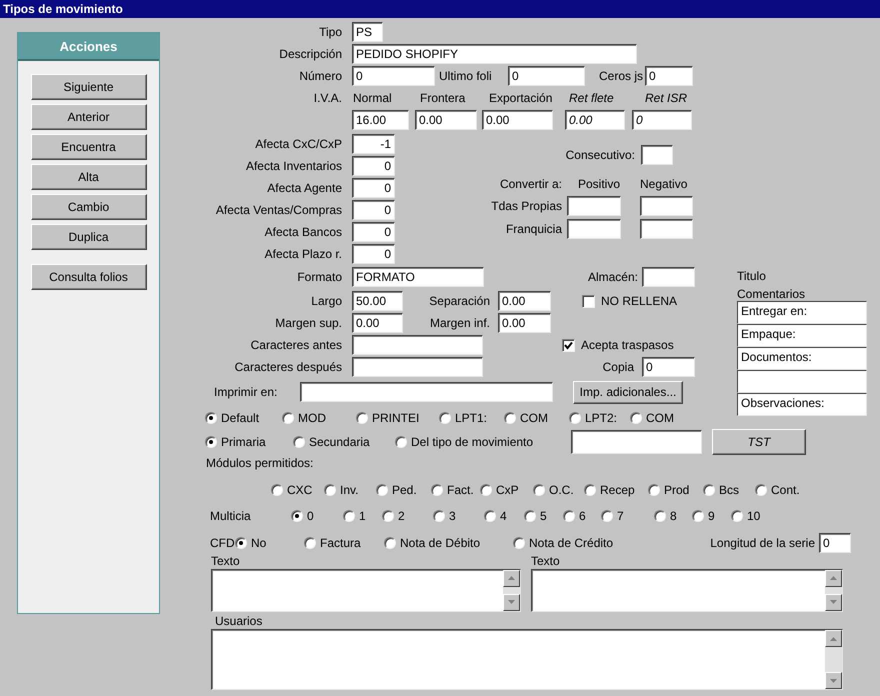 The width and height of the screenshot is (880, 696). Describe the element at coordinates (373, 144) in the screenshot. I see `input-field: -1` at that location.